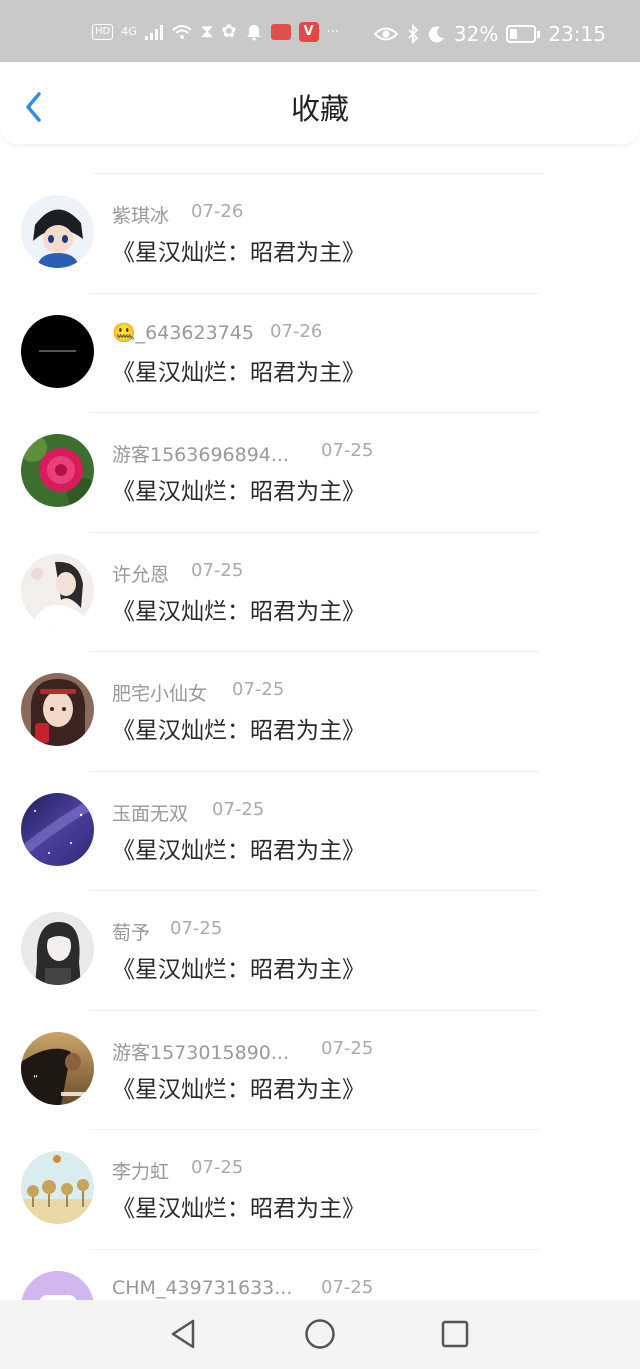 Image resolution: width=640 pixels, height=1369 pixels. I want to click on user-name: 肥宅小仙女, so click(160, 694).